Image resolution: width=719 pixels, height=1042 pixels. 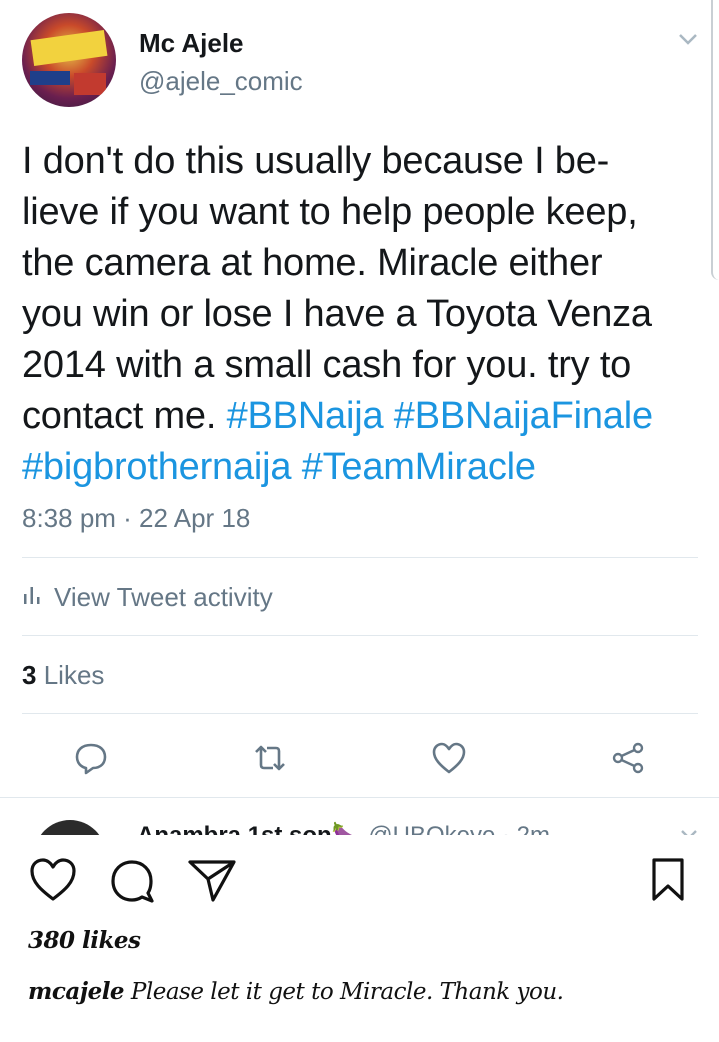 What do you see at coordinates (191, 43) in the screenshot?
I see `author-name: Mc Ajele` at bounding box center [191, 43].